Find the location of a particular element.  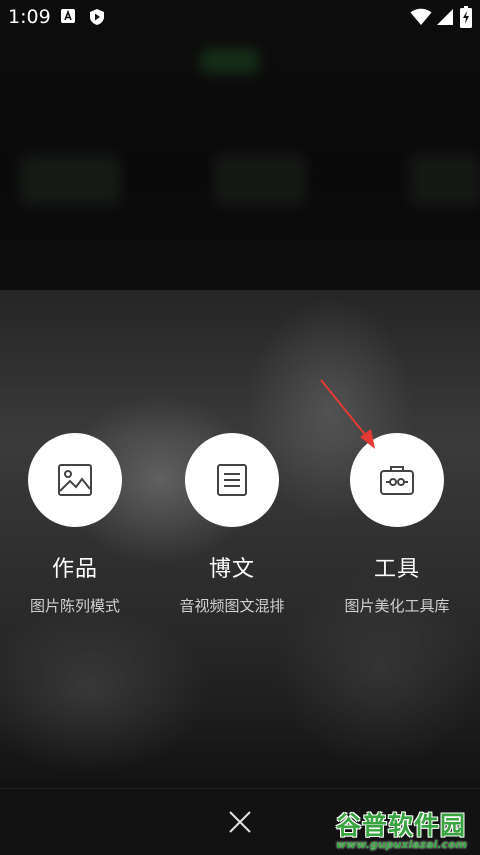

blog-button is located at coordinates (232, 480).